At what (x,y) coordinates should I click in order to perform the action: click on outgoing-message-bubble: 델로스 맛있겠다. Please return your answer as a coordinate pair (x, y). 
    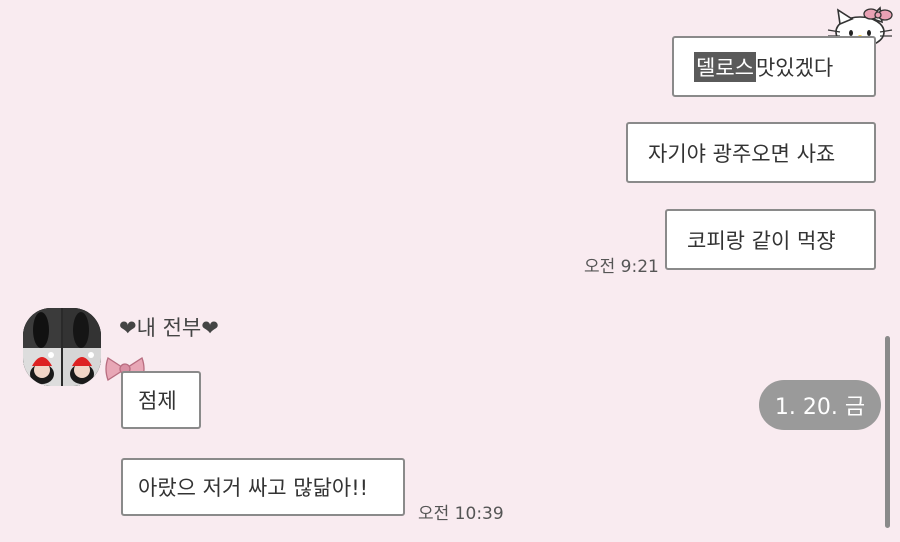
    Looking at the image, I should click on (774, 66).